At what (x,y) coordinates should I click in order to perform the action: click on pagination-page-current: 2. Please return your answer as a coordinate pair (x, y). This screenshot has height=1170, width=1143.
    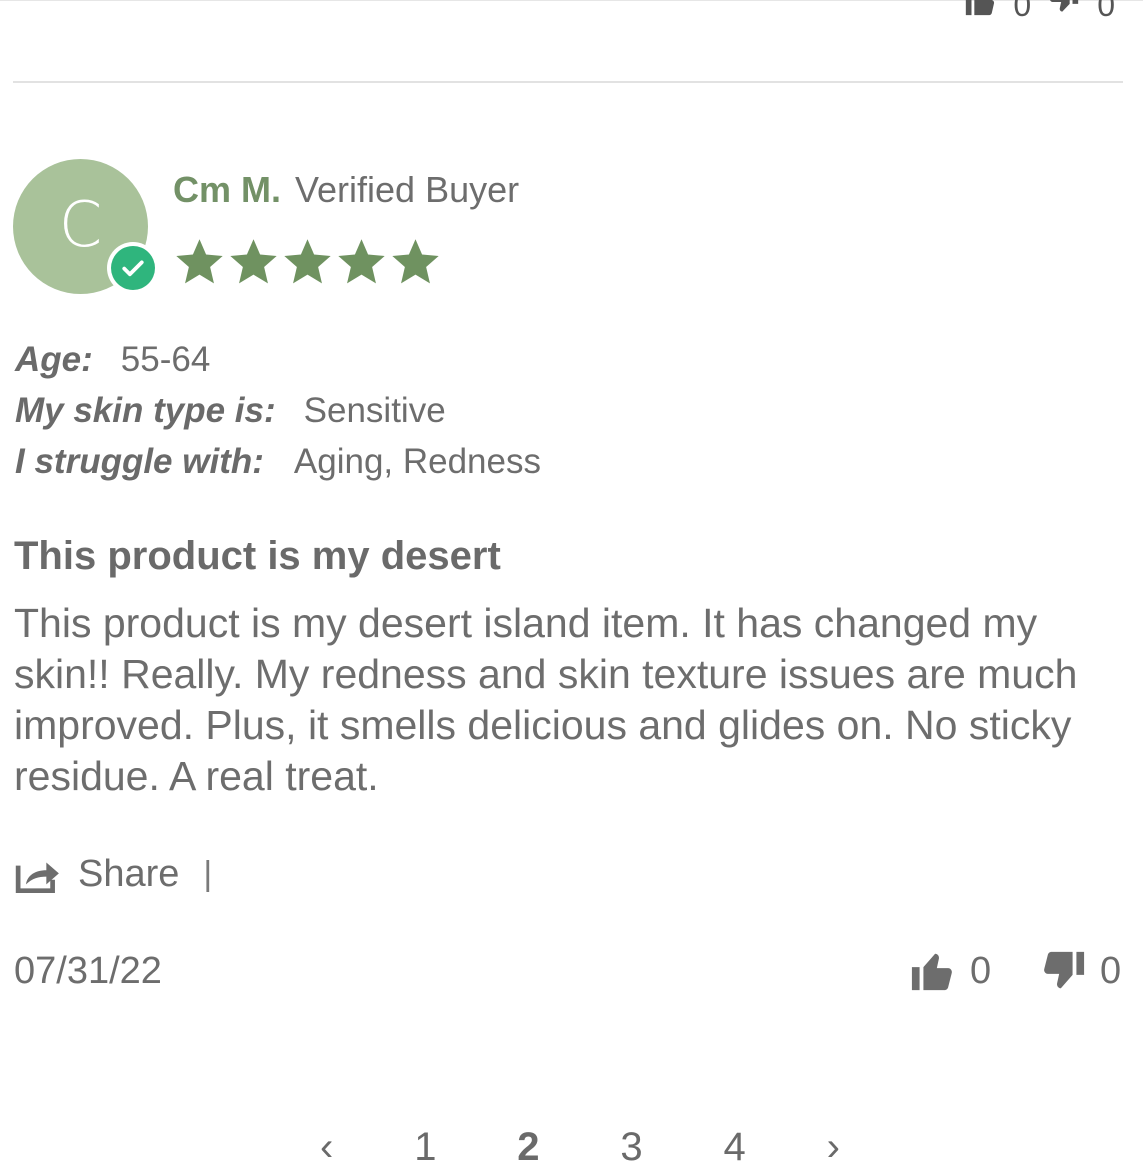
    Looking at the image, I should click on (528, 1147).